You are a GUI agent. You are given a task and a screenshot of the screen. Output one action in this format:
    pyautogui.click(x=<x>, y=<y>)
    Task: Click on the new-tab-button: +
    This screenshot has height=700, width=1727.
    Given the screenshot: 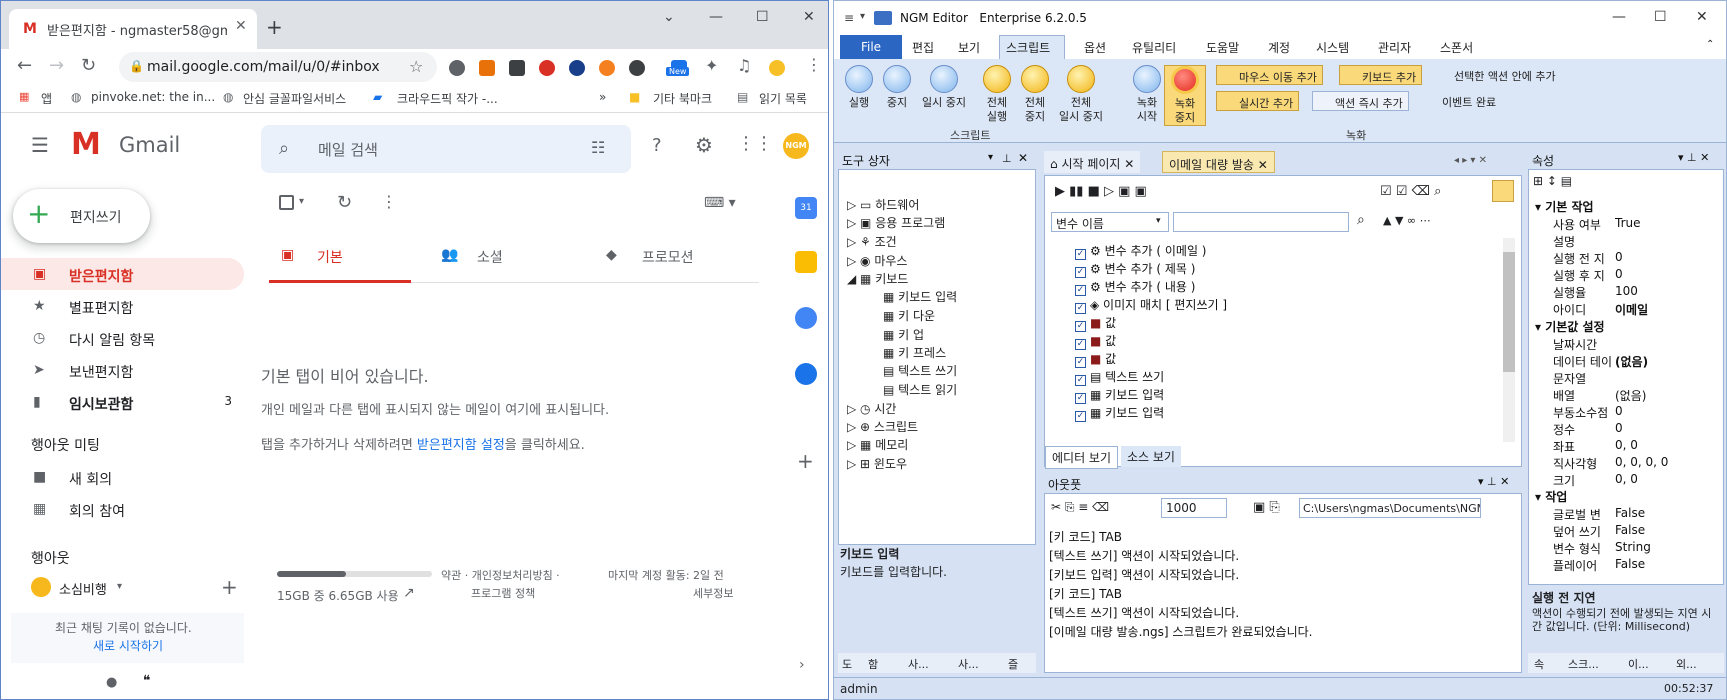 What is the action you would take?
    pyautogui.click(x=274, y=27)
    